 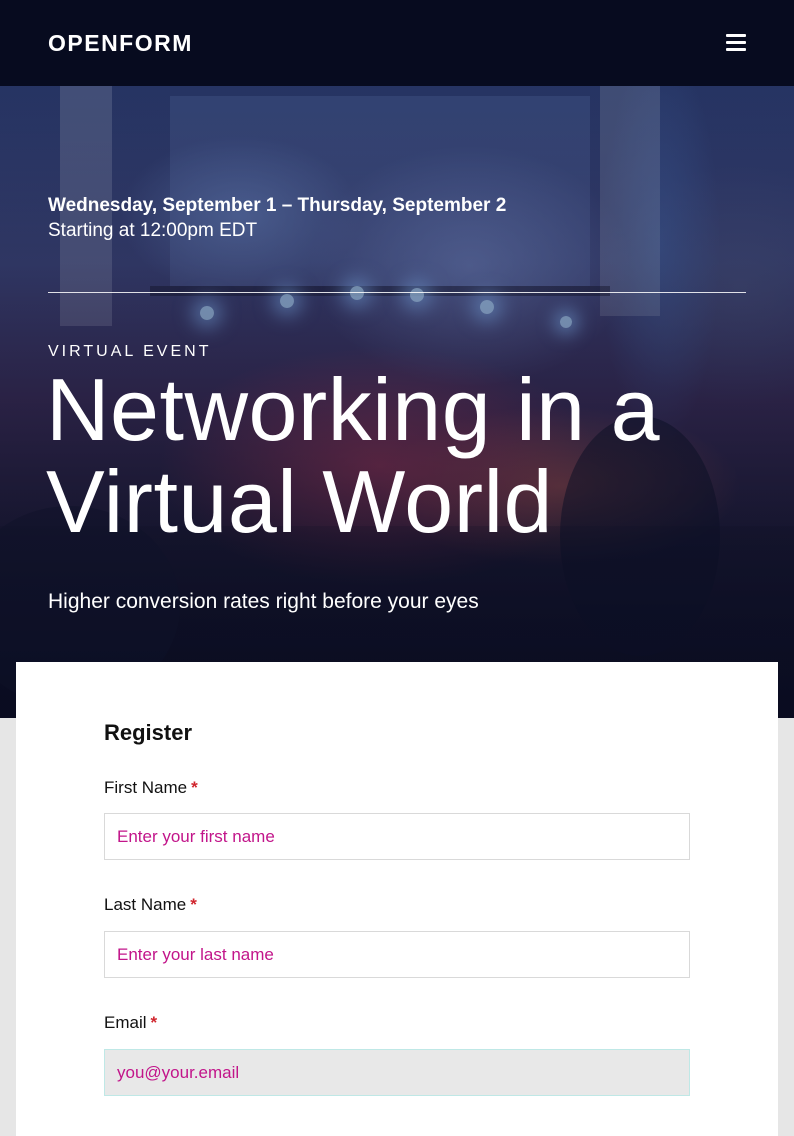 What do you see at coordinates (145, 904) in the screenshot?
I see `last-name-label-text: Last Name` at bounding box center [145, 904].